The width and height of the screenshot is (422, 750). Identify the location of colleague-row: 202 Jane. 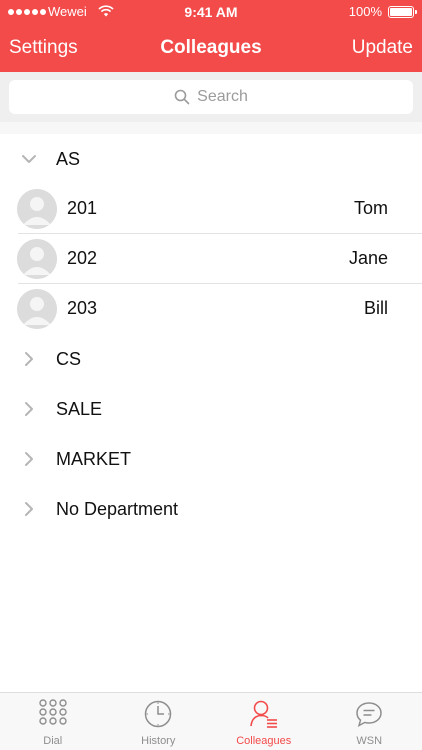
(211, 259).